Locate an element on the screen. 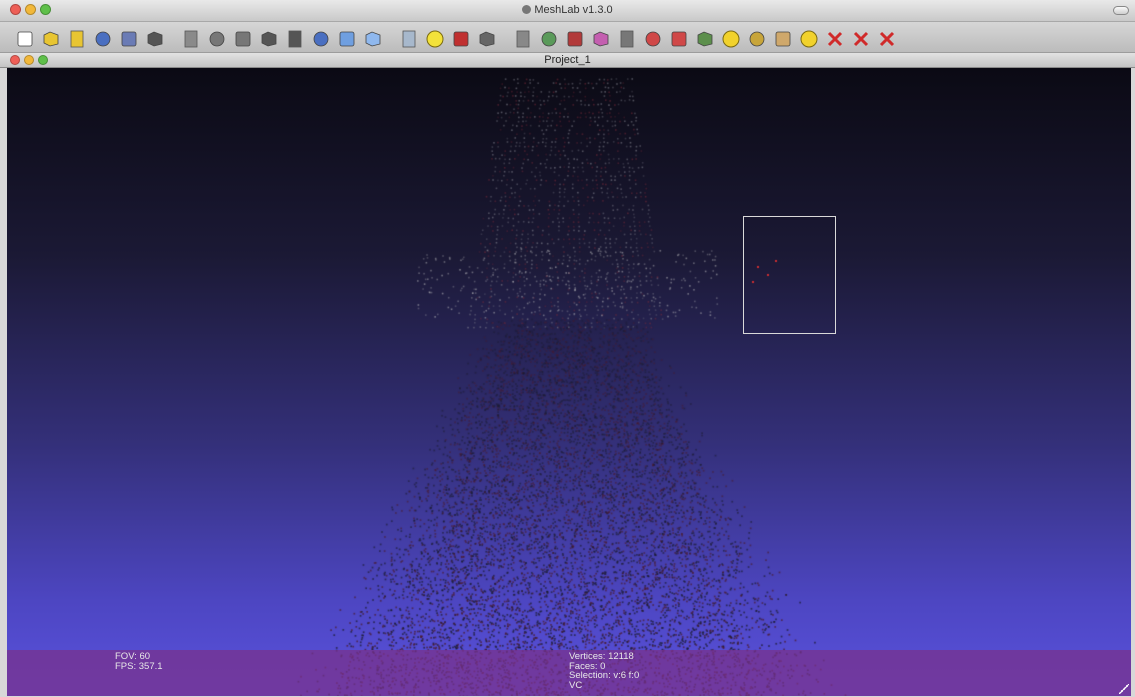  wireframe-button is located at coordinates (269, 39).